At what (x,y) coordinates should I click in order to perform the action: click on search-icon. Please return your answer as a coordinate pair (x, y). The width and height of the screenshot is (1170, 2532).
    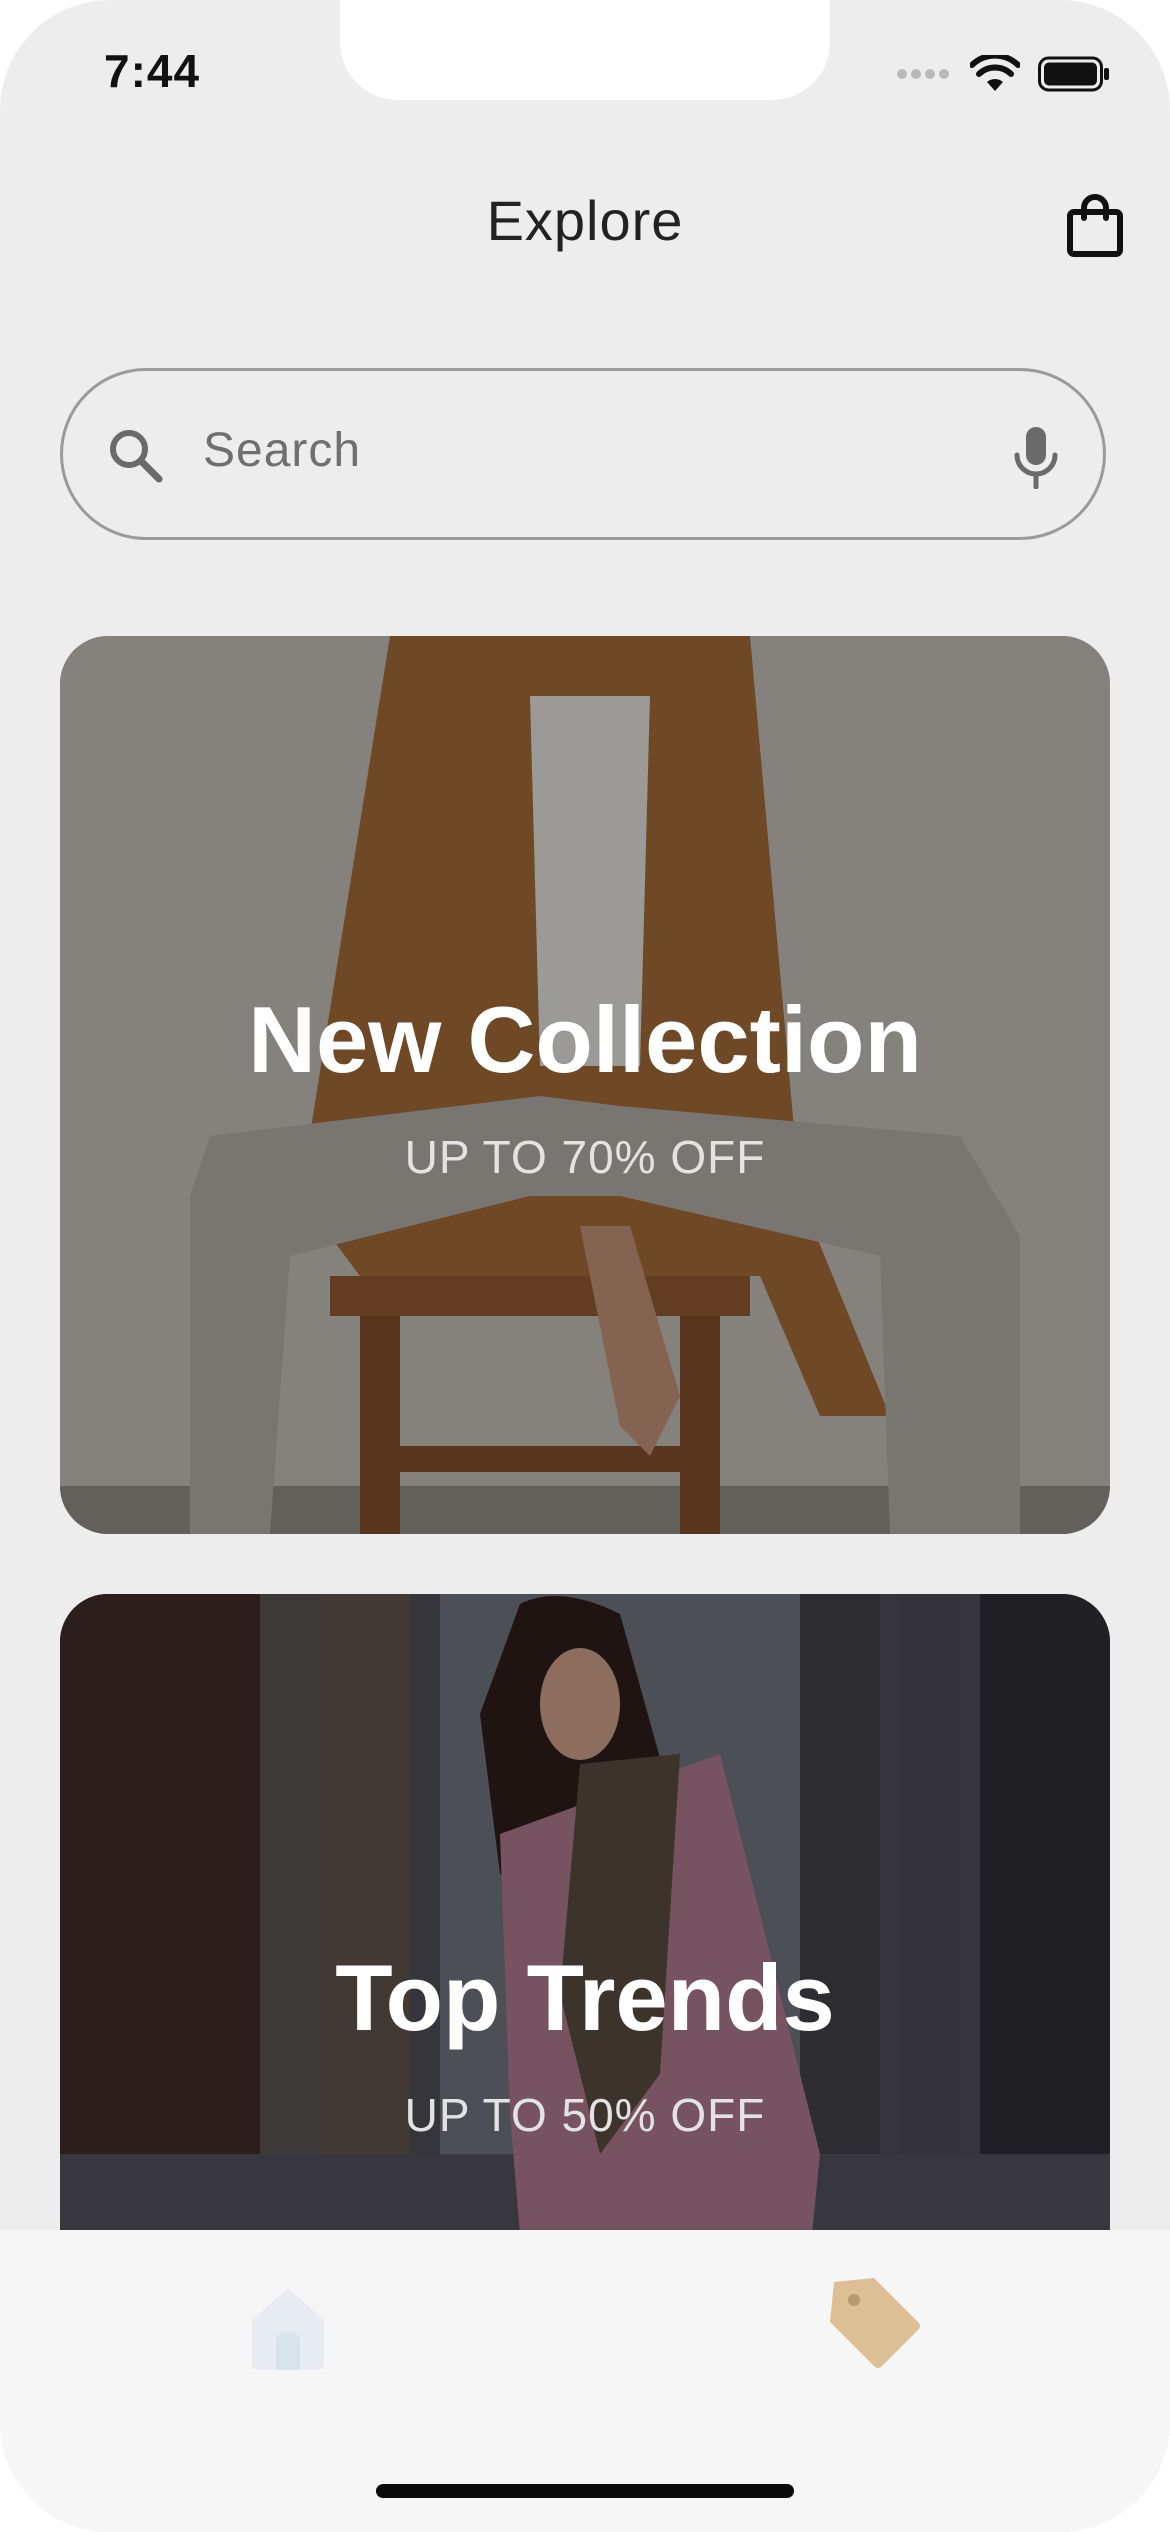
    Looking at the image, I should click on (136, 456).